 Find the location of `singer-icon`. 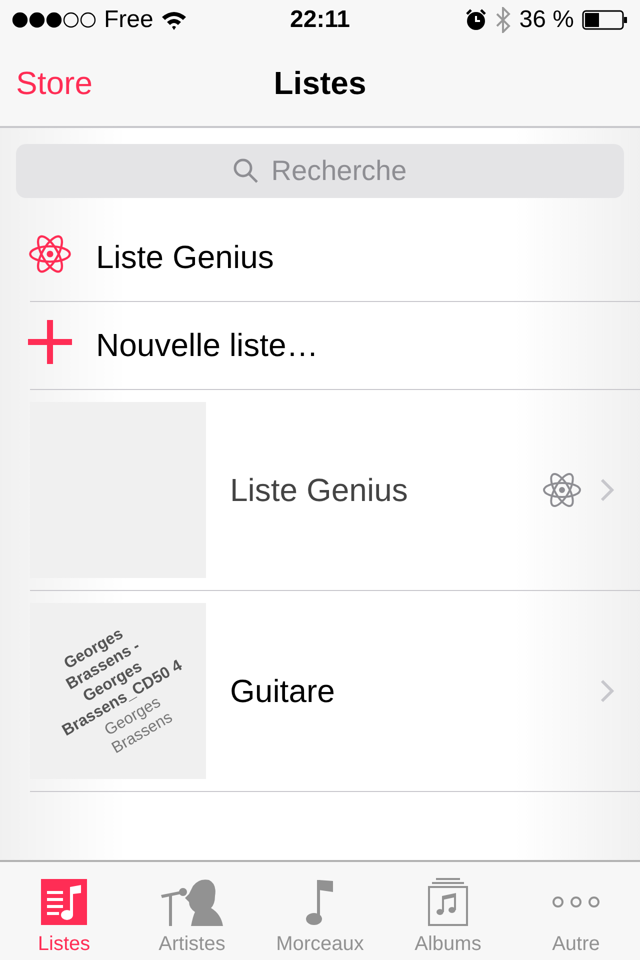

singer-icon is located at coordinates (192, 902).